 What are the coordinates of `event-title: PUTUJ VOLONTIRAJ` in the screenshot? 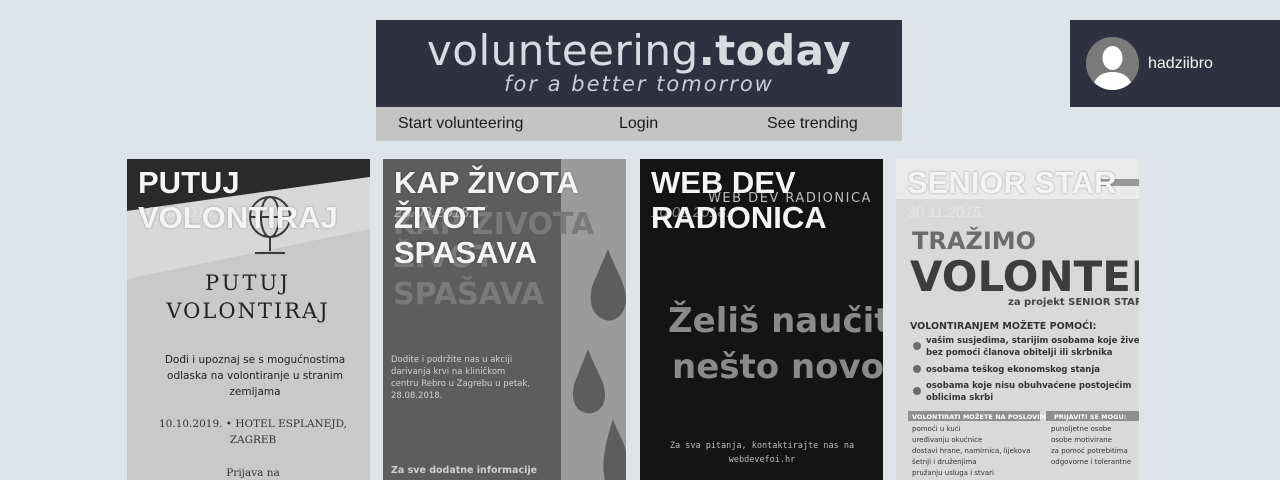 It's located at (251, 200).